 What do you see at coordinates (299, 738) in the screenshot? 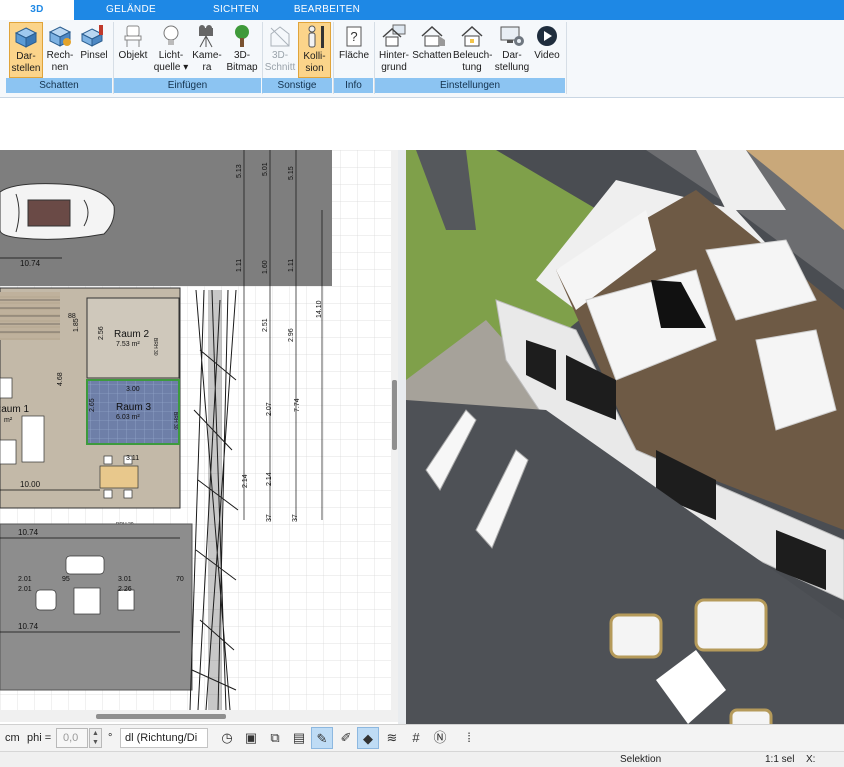
I see `paint-bucket-icon: ▤` at bounding box center [299, 738].